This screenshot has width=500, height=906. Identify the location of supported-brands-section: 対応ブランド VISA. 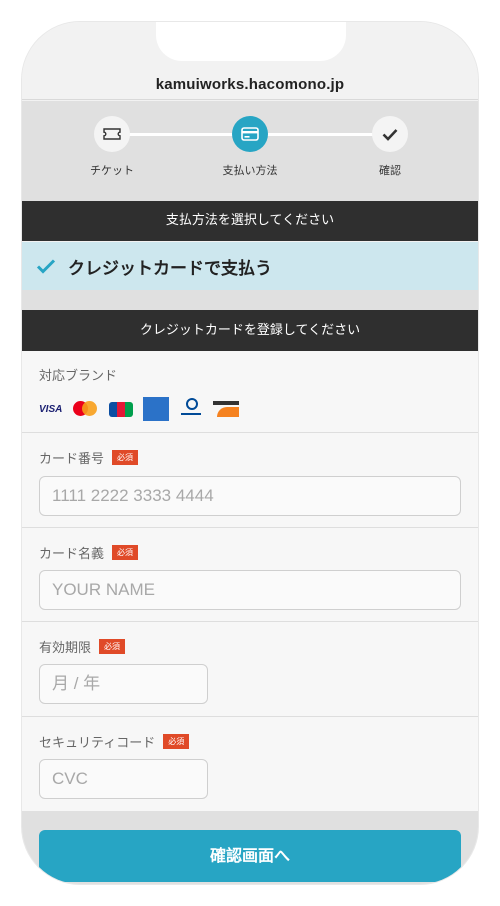
(250, 392).